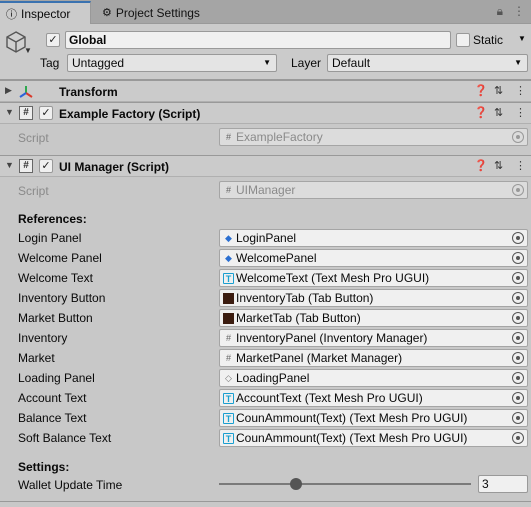 The image size is (531, 507). What do you see at coordinates (511, 11) in the screenshot?
I see `tab-bar-controls: 🔒︎ ⋮` at bounding box center [511, 11].